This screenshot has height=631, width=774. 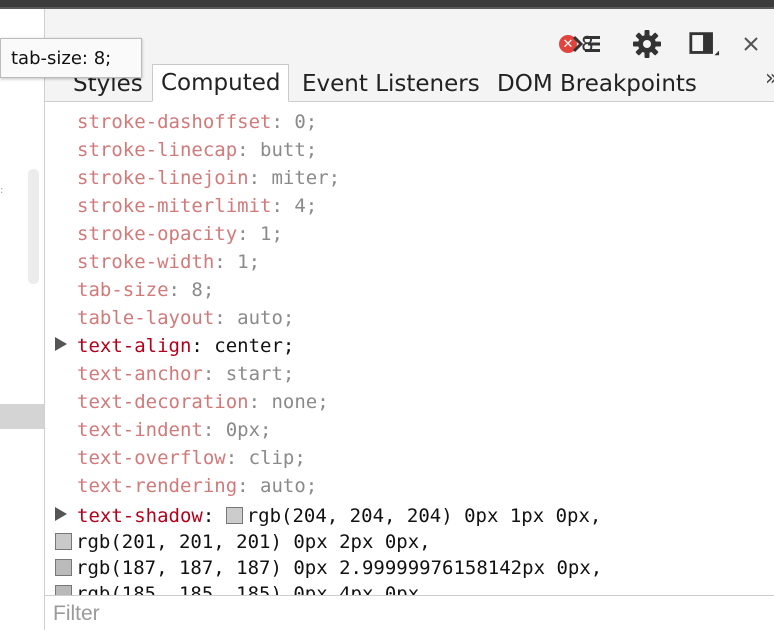 What do you see at coordinates (174, 206) in the screenshot?
I see `property-name: stroke-miterlimit` at bounding box center [174, 206].